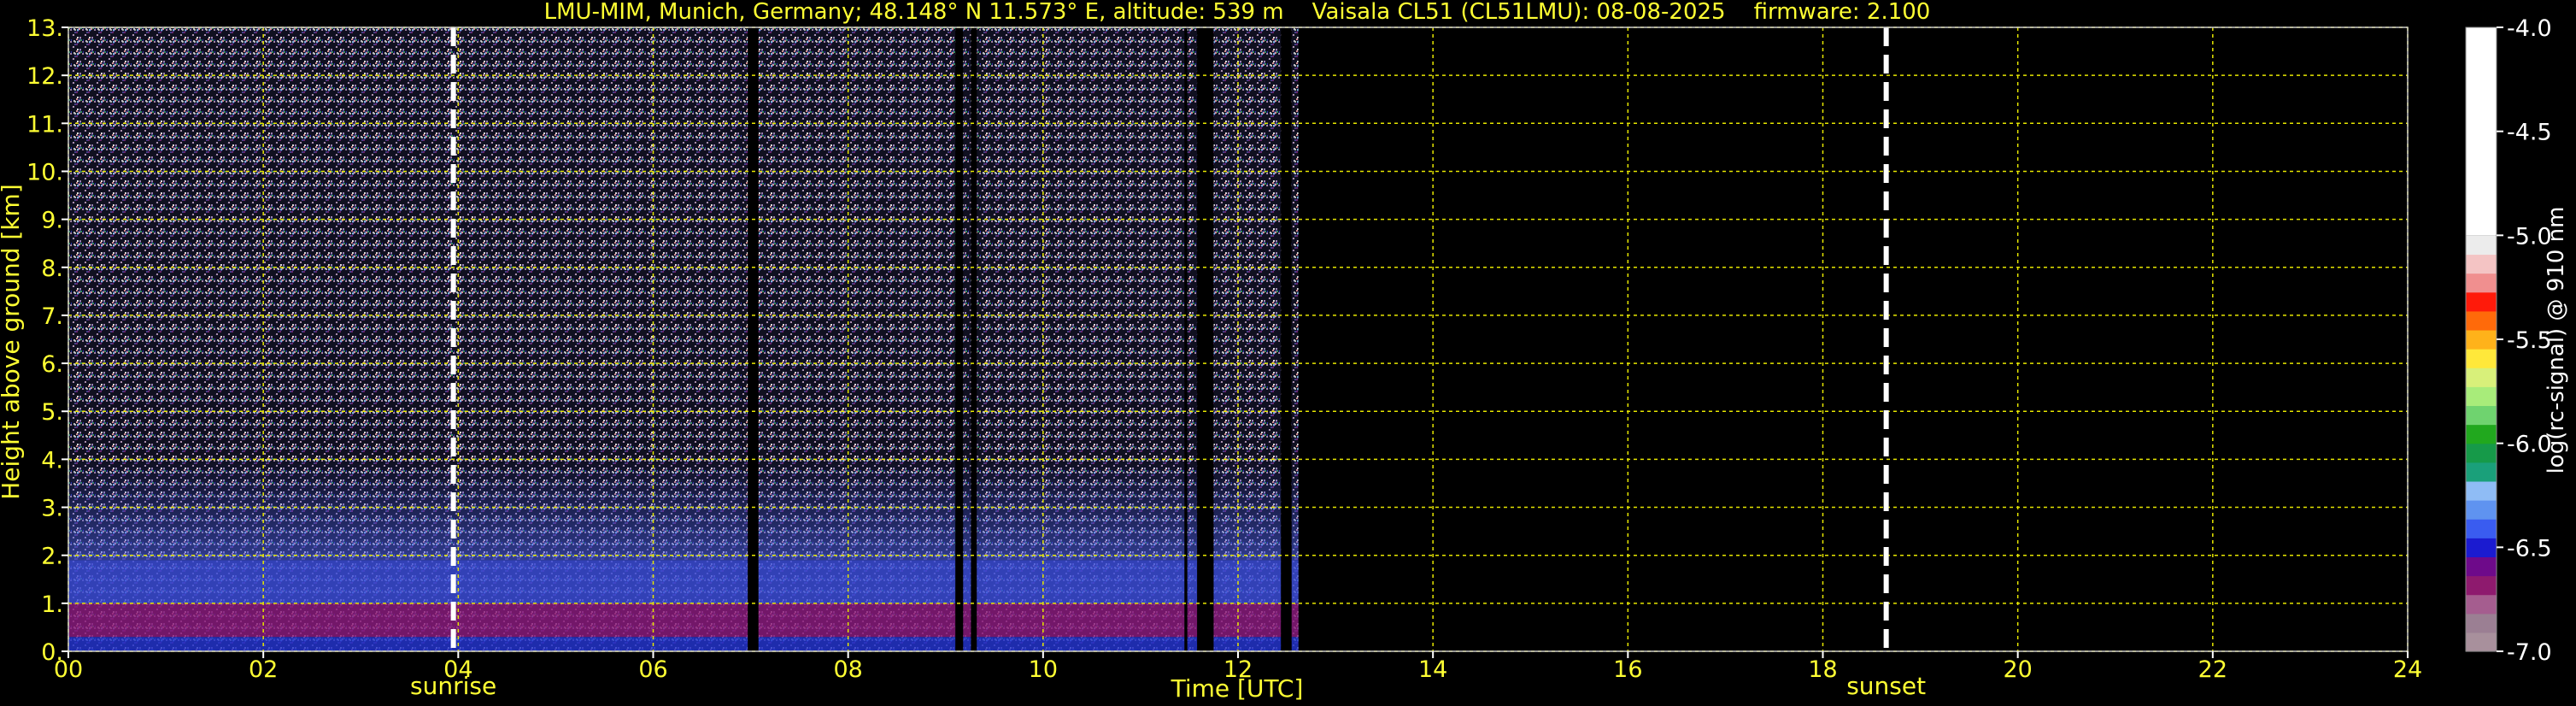 Image resolution: width=2576 pixels, height=706 pixels. What do you see at coordinates (12, 342) in the screenshot?
I see `y-axis-label: Height above ground [km]` at bounding box center [12, 342].